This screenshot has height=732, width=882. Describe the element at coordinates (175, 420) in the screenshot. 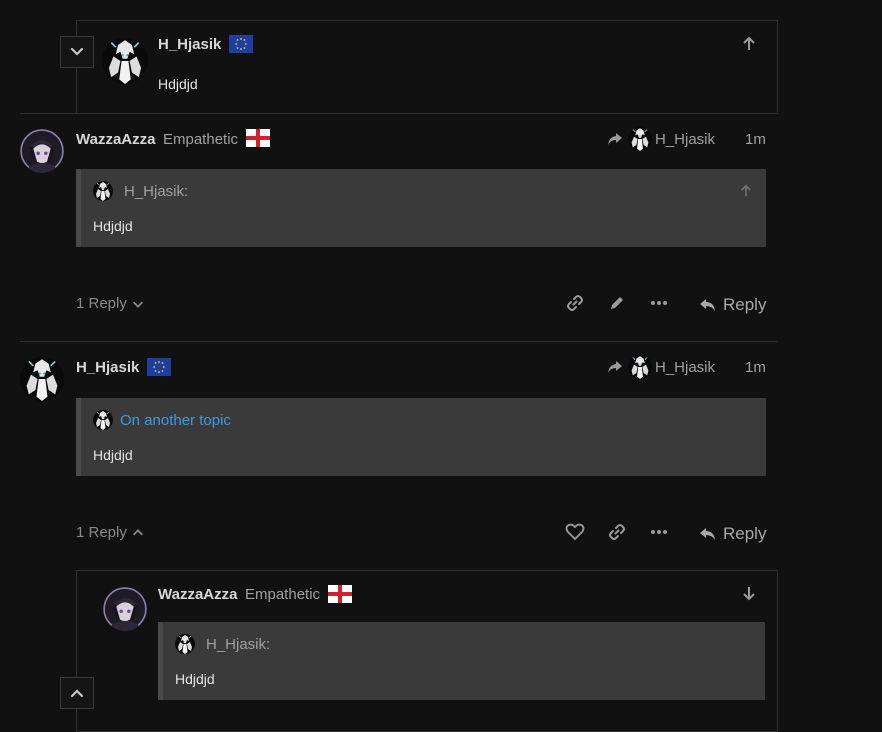

I see `quote-topic-link: On another topic` at that location.